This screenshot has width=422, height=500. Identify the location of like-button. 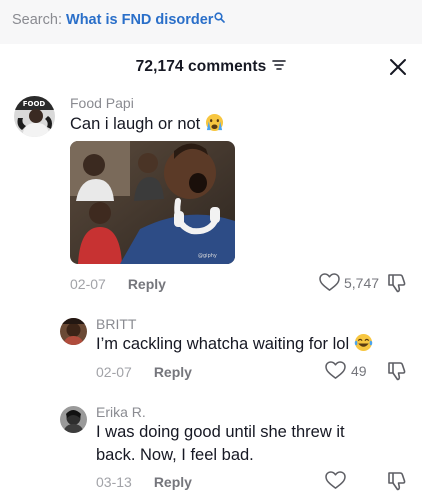
(338, 480).